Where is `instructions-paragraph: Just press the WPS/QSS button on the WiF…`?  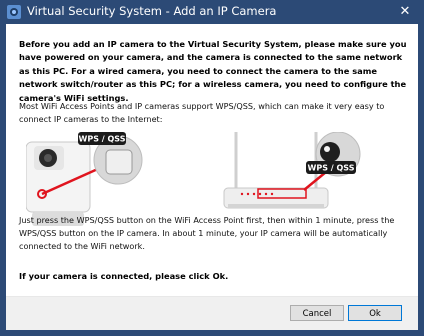 instructions-paragraph: Just press the WPS/QSS button on the WiF… is located at coordinates (207, 233).